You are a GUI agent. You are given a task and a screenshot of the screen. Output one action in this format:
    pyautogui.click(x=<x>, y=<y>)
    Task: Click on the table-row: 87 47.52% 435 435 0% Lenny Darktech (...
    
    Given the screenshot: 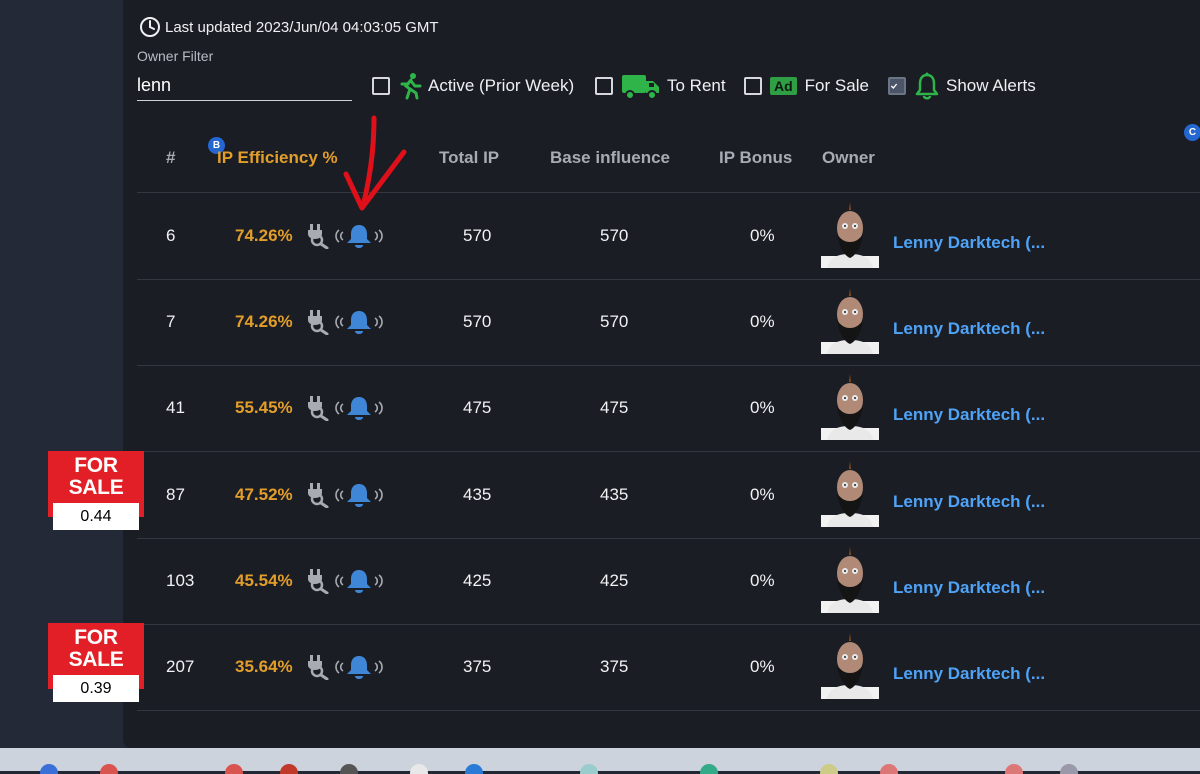 What is the action you would take?
    pyautogui.click(x=668, y=495)
    